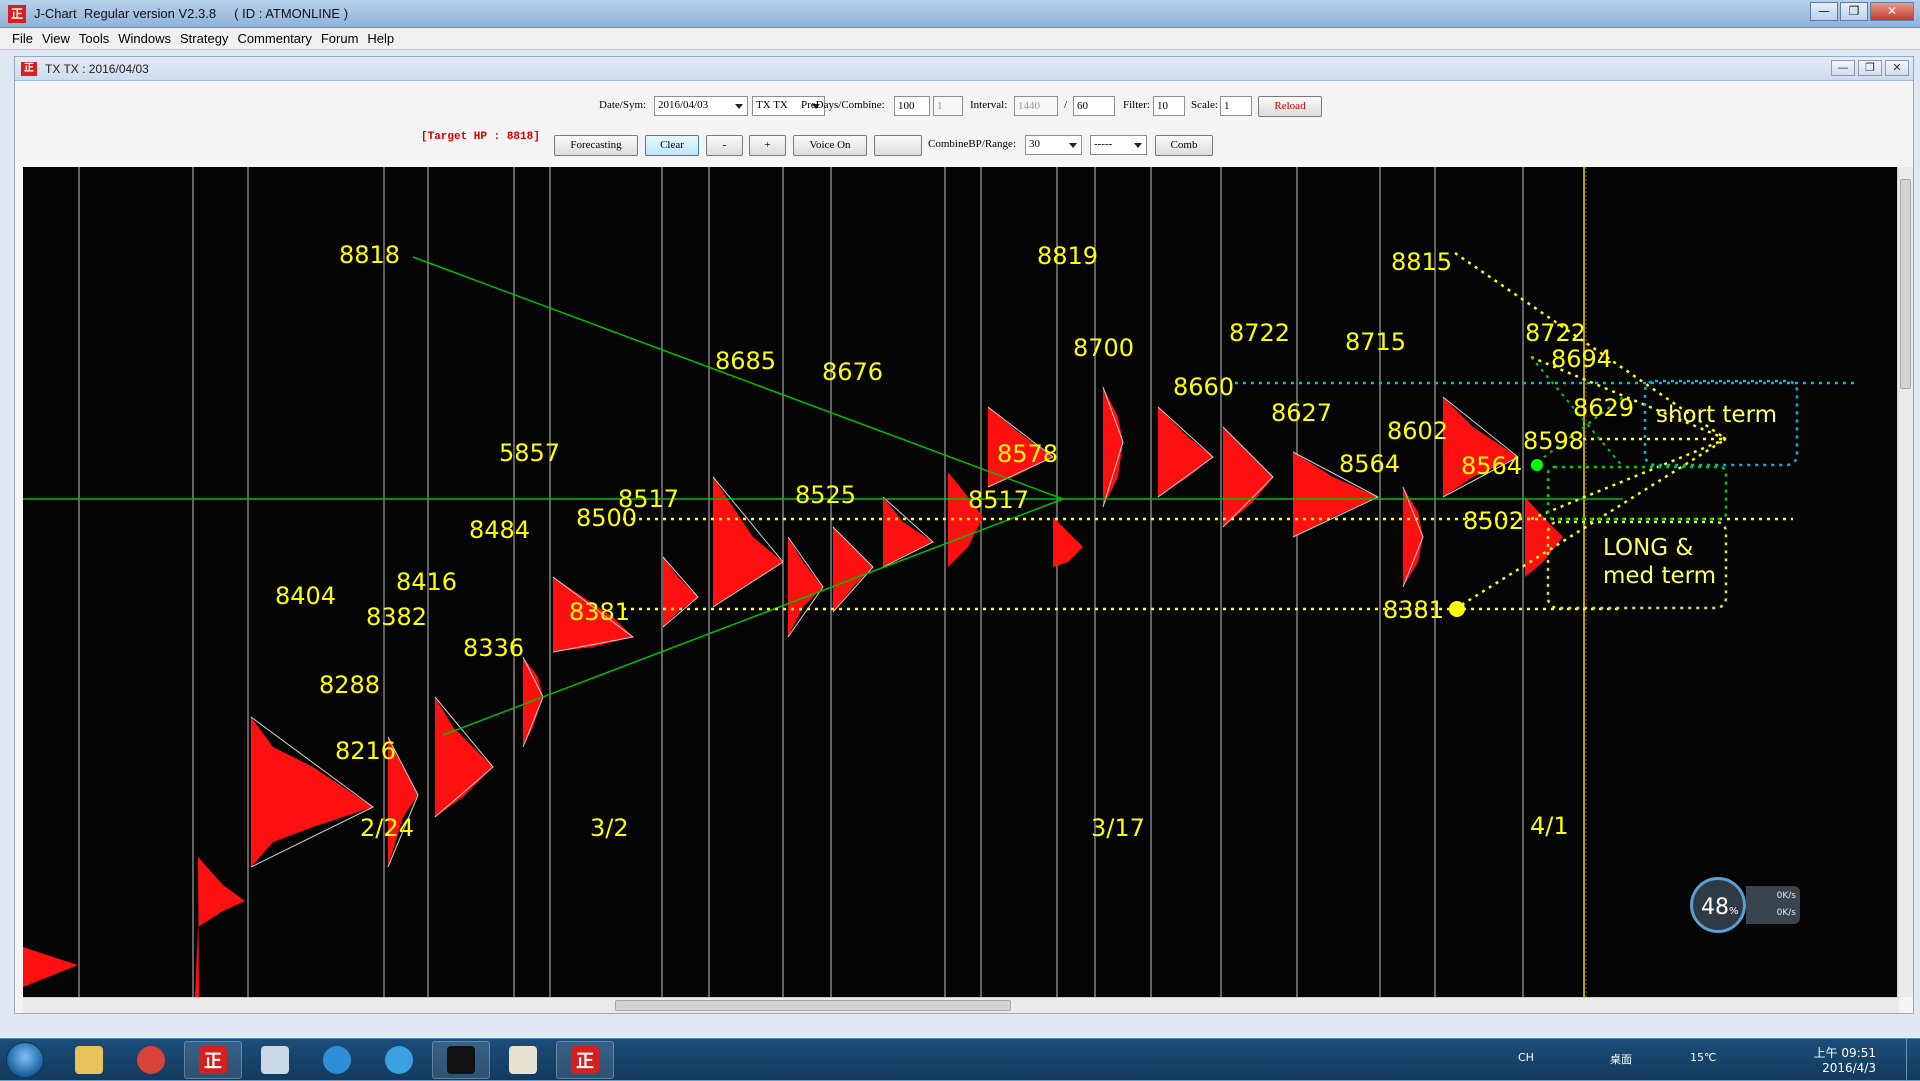 The height and width of the screenshot is (1081, 1920). I want to click on interval-label: Interval:, so click(989, 105).